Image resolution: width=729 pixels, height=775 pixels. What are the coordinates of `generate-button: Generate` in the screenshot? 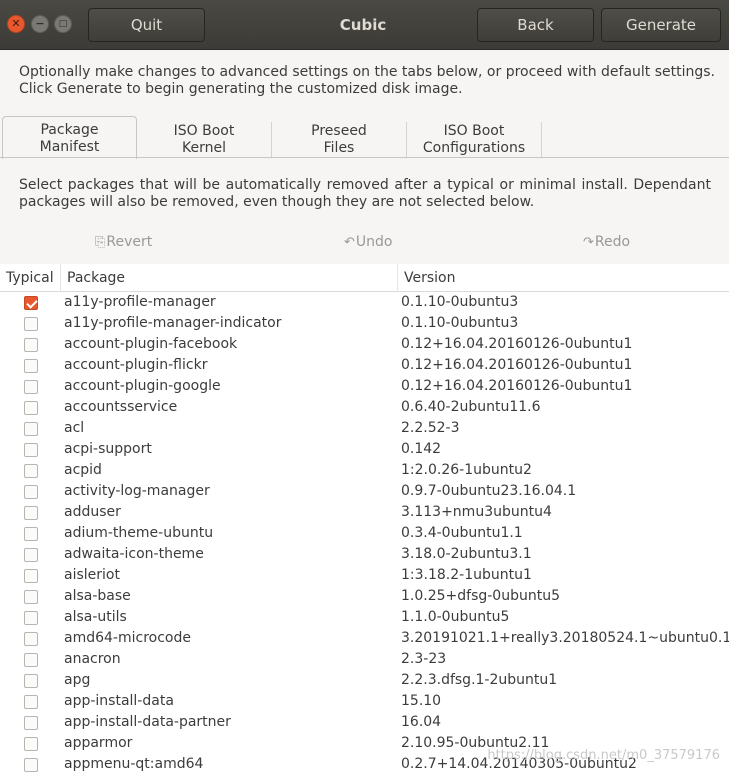 It's located at (661, 25).